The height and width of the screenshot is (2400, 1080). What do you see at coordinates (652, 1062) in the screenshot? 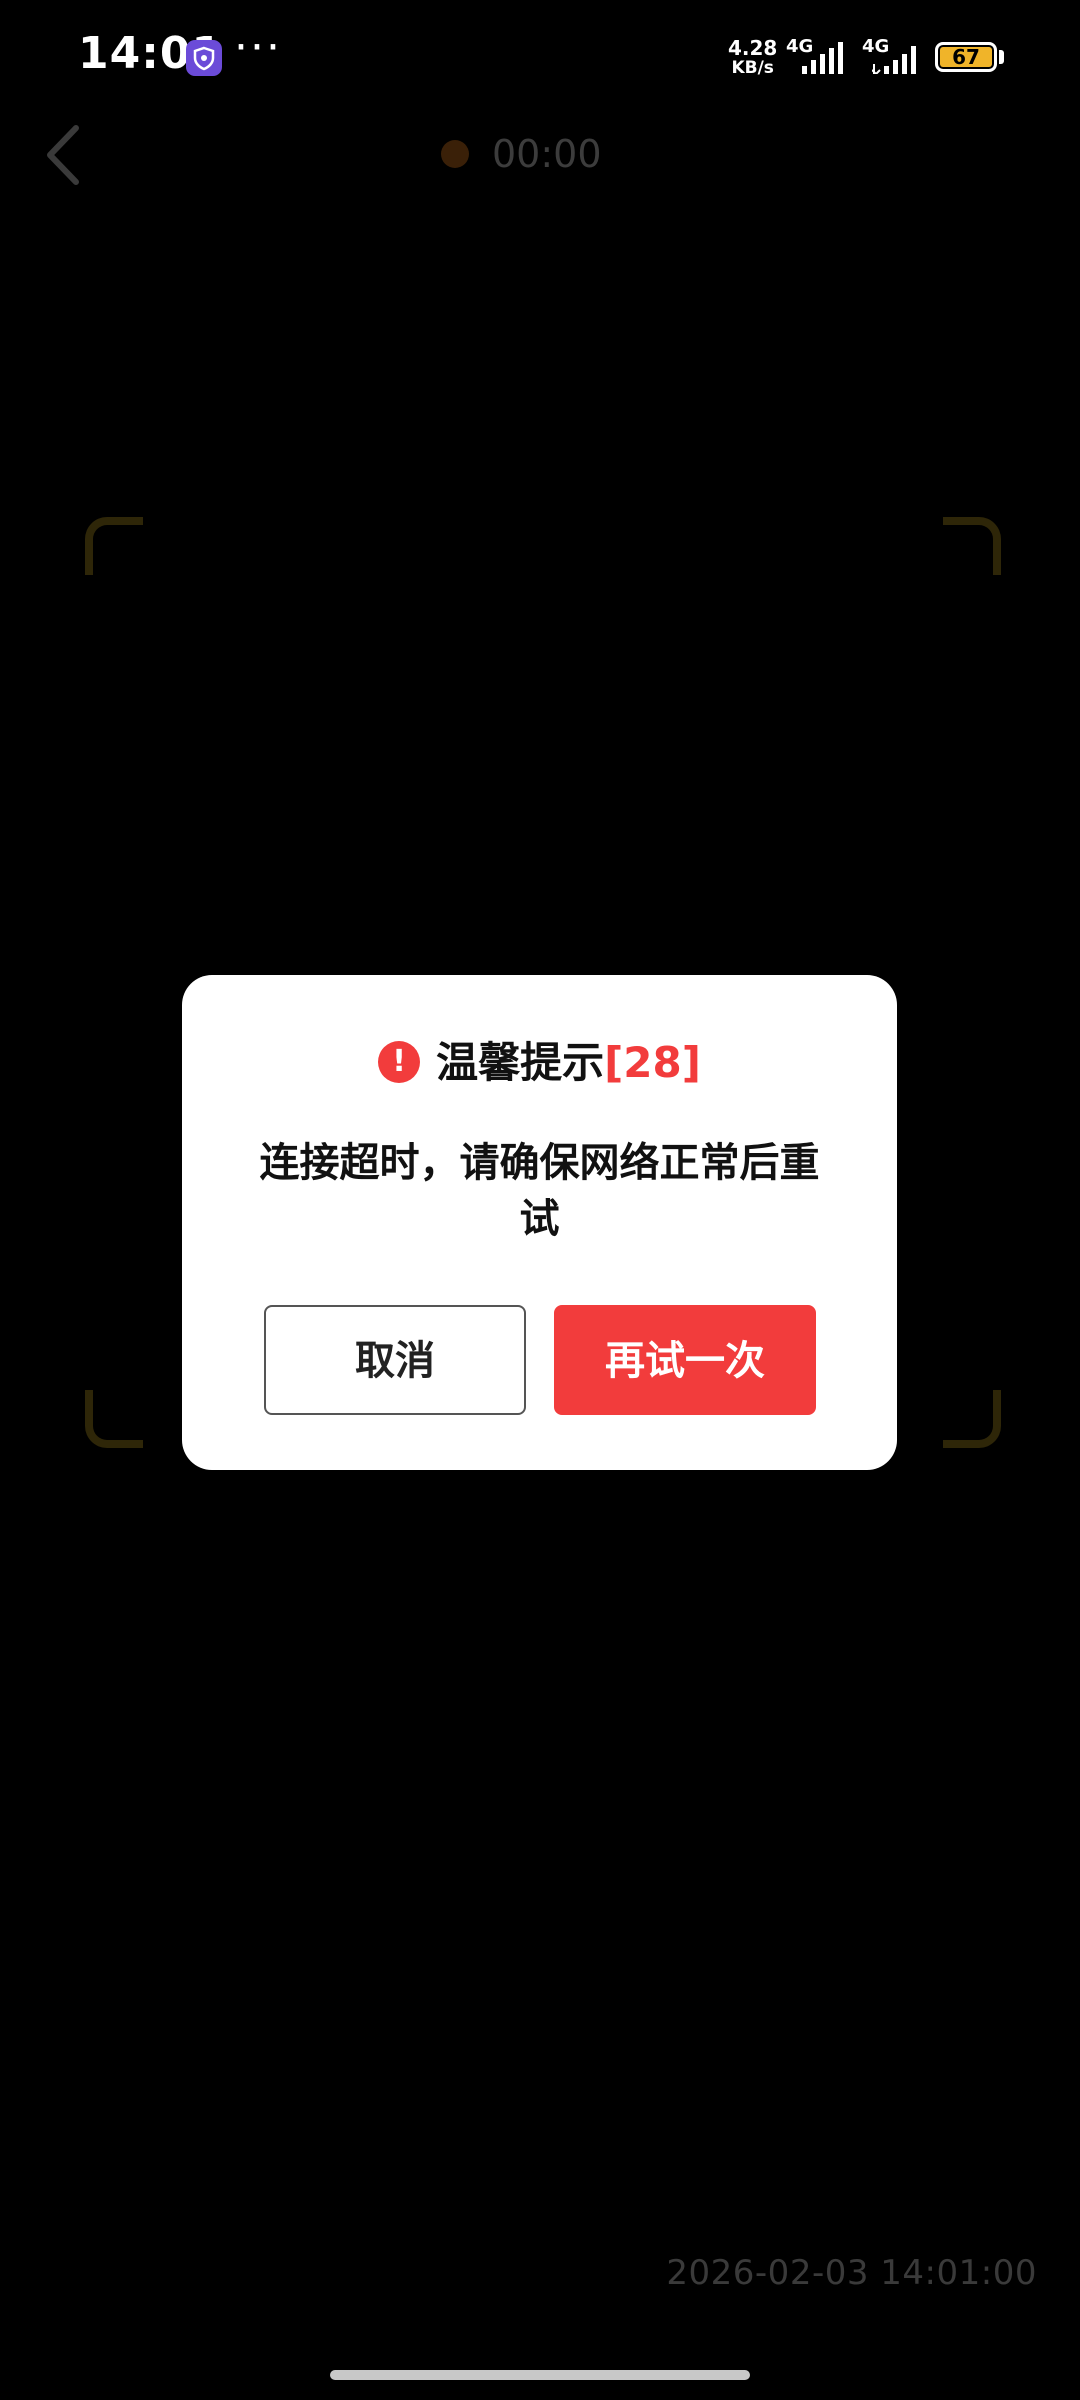
I see `dialog-countdown: [28]` at bounding box center [652, 1062].